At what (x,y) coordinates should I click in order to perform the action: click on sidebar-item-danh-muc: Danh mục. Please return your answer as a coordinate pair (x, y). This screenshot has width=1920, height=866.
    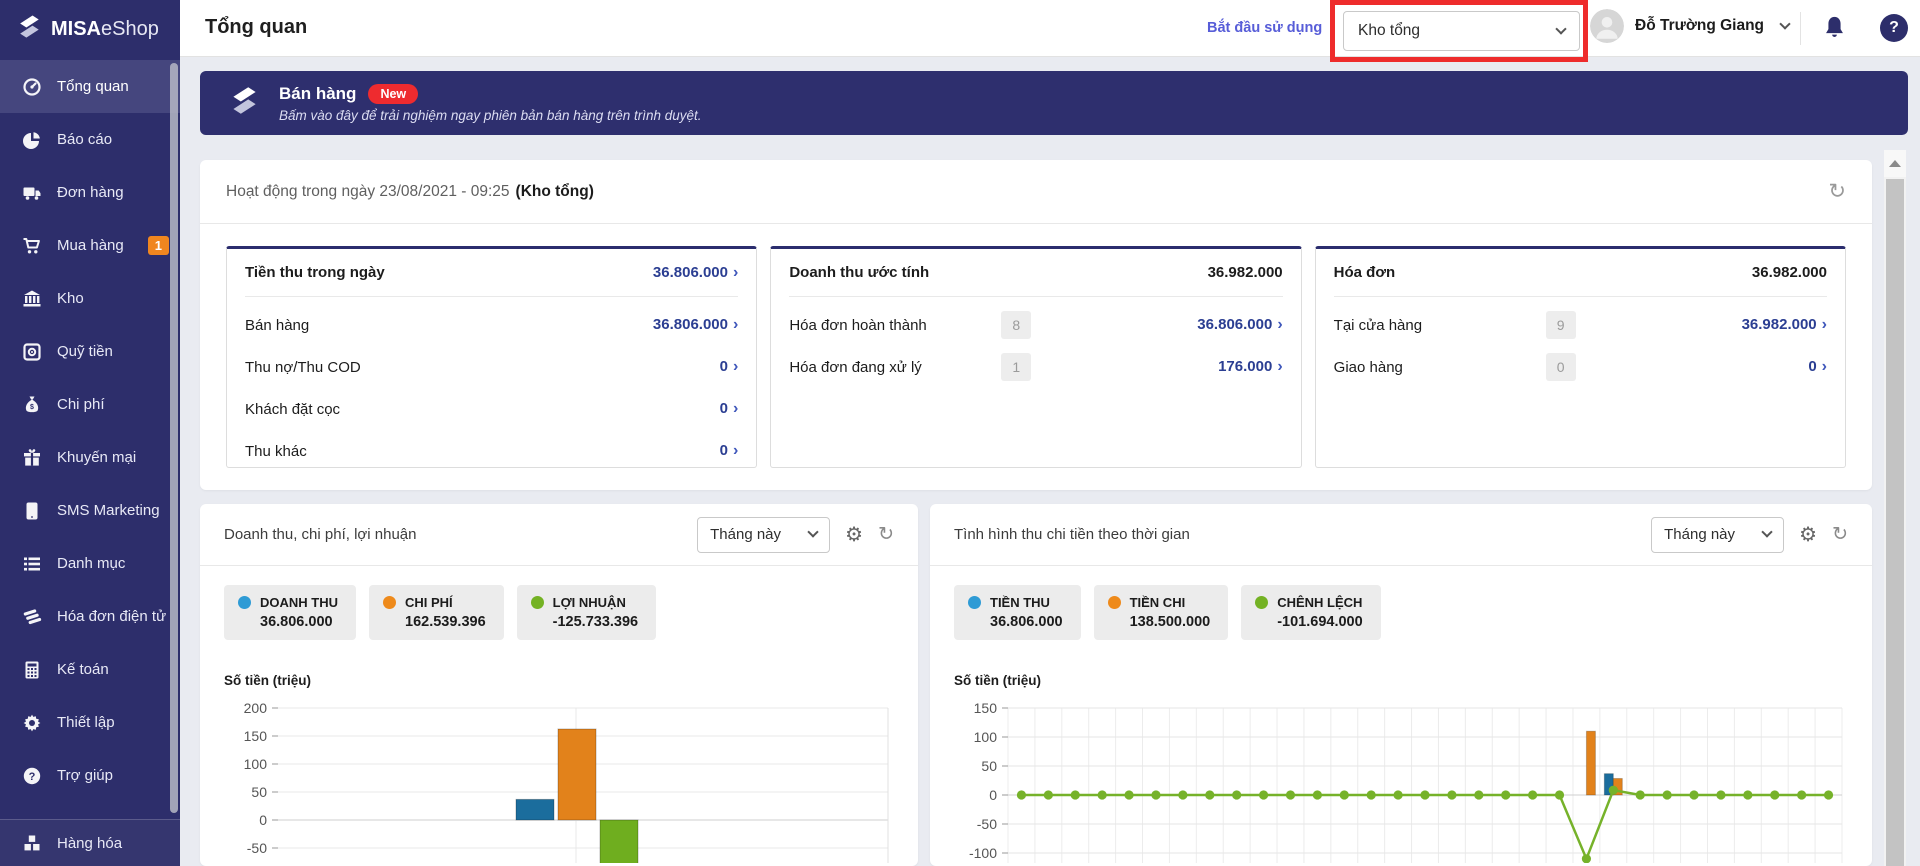
    Looking at the image, I should click on (90, 563).